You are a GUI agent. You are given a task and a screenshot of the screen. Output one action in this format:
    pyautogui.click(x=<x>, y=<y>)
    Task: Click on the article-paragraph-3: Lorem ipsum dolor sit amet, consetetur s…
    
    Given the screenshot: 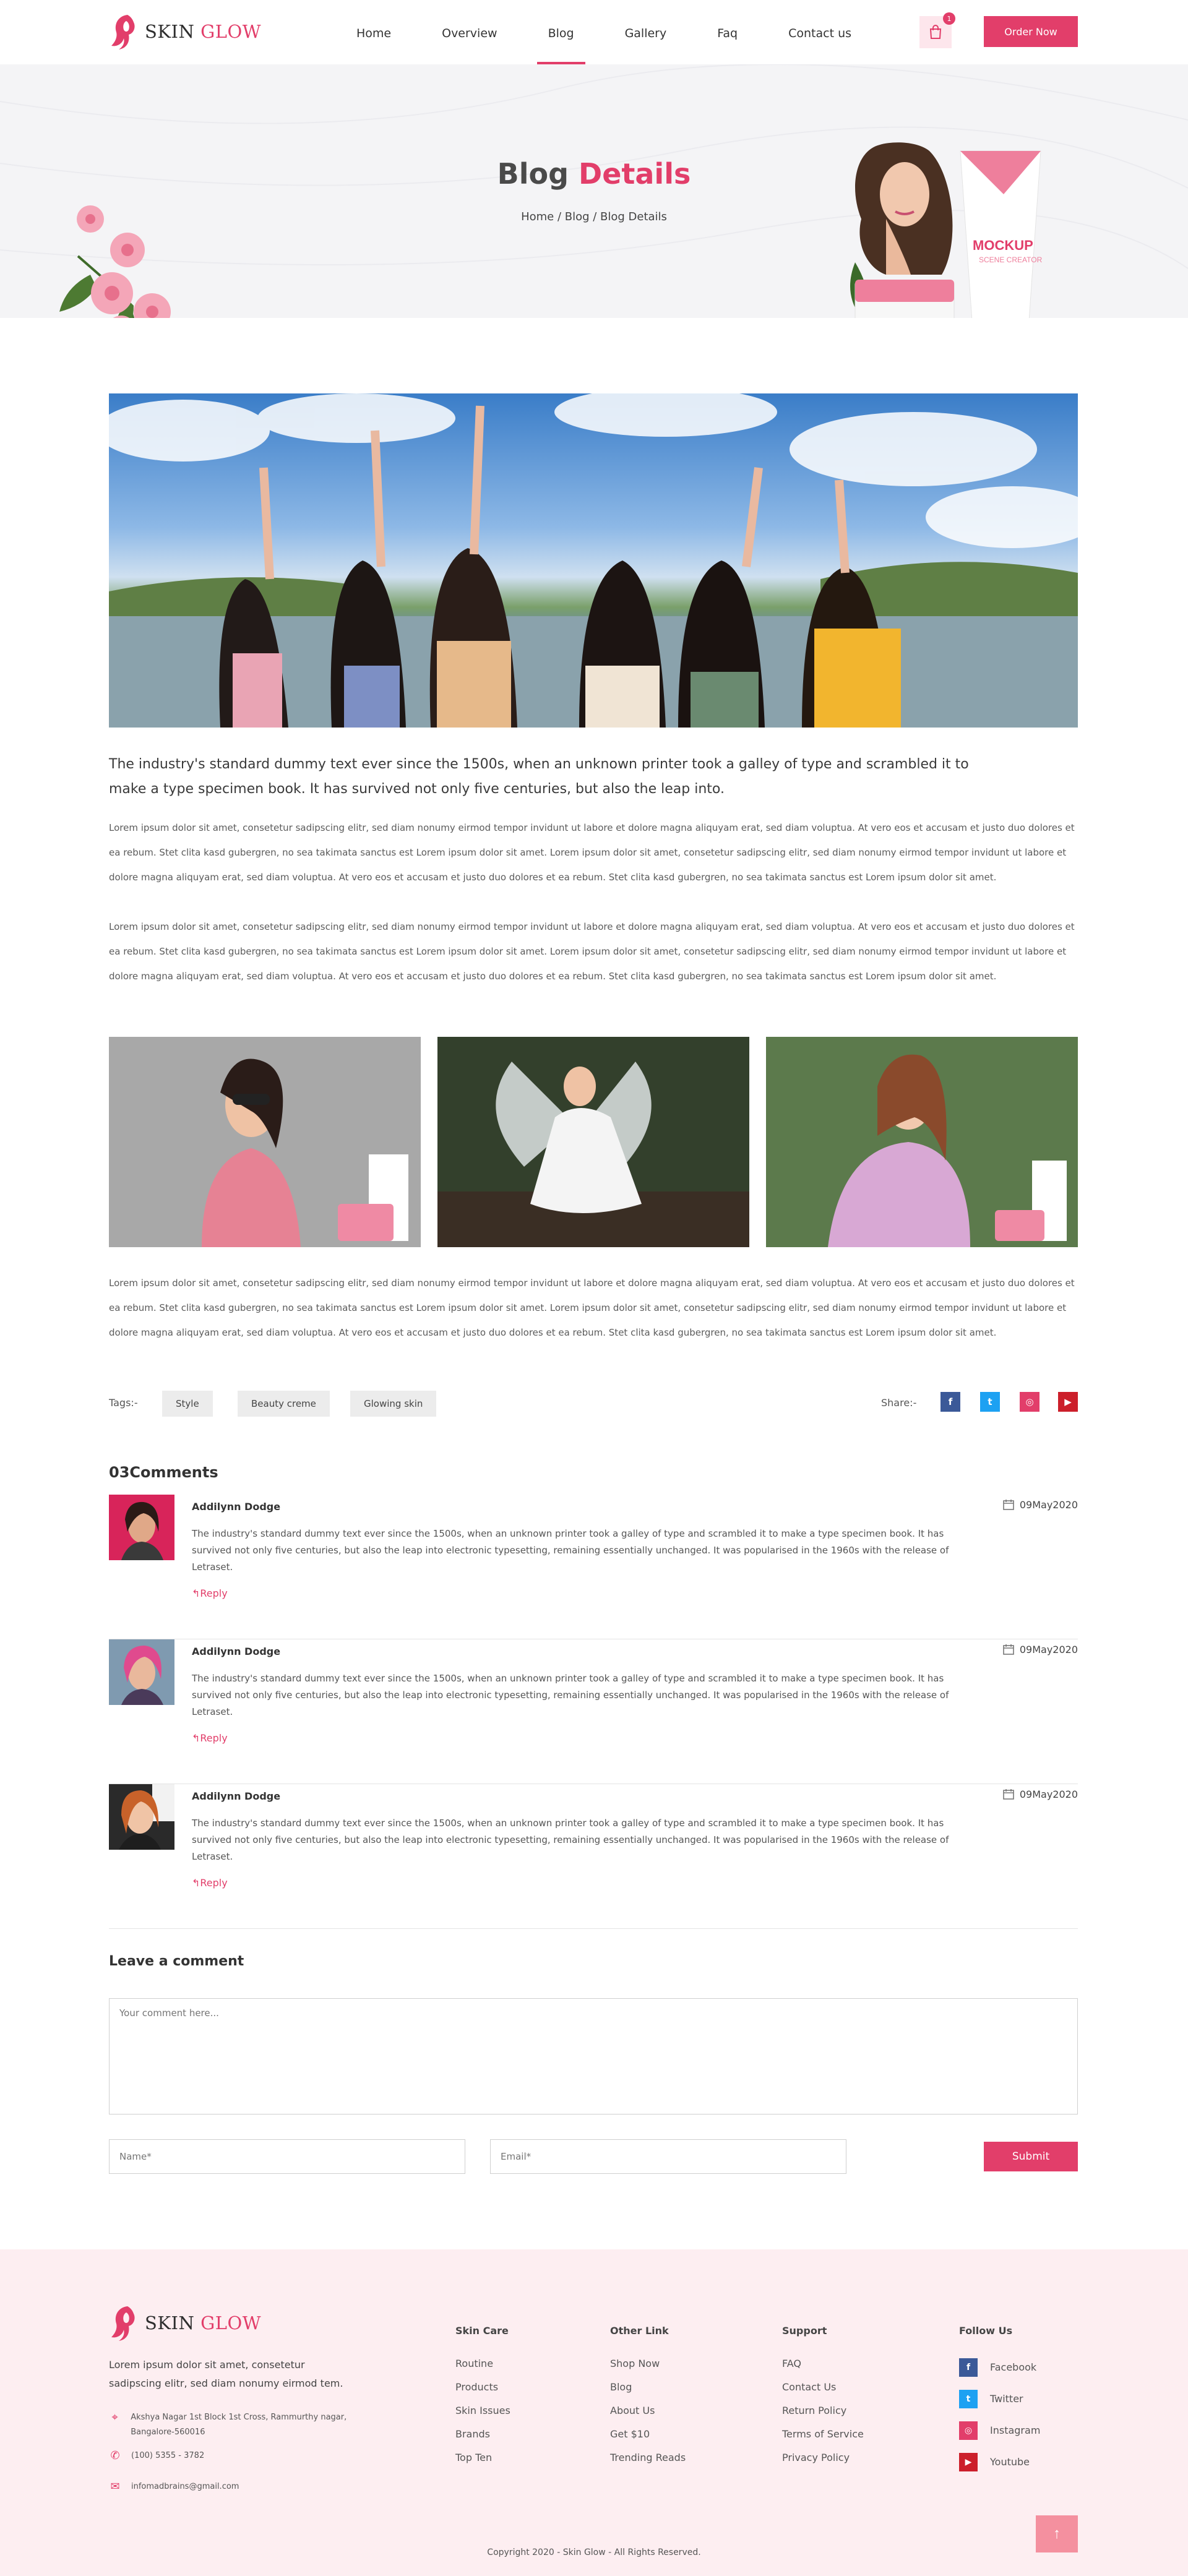 What is the action you would take?
    pyautogui.click(x=592, y=1307)
    